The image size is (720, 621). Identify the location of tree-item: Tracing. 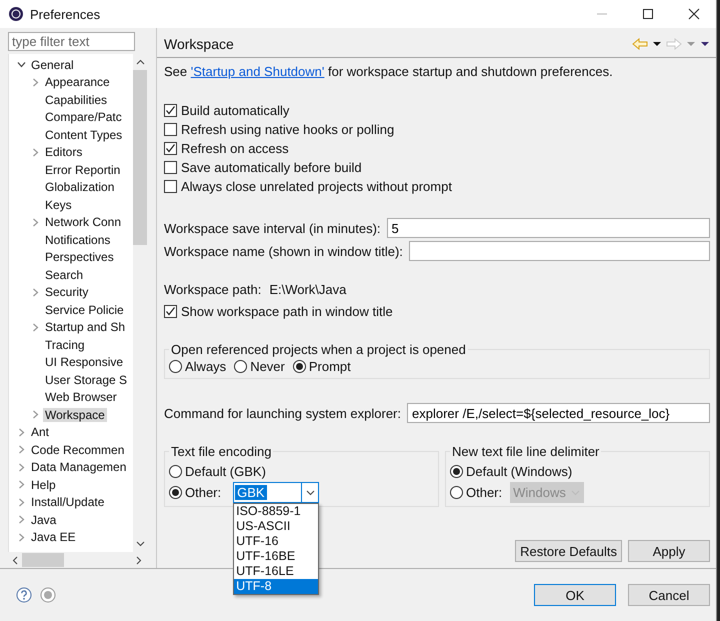
(65, 345).